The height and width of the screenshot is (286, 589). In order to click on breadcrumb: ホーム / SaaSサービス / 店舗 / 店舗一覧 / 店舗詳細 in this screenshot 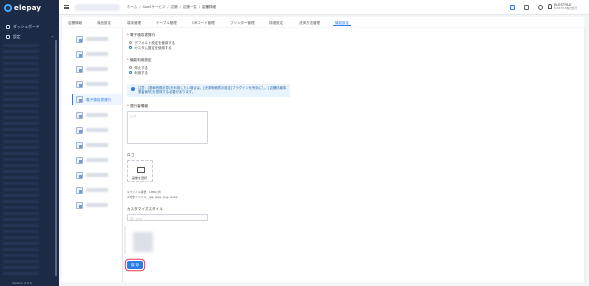, I will do `click(171, 7)`.